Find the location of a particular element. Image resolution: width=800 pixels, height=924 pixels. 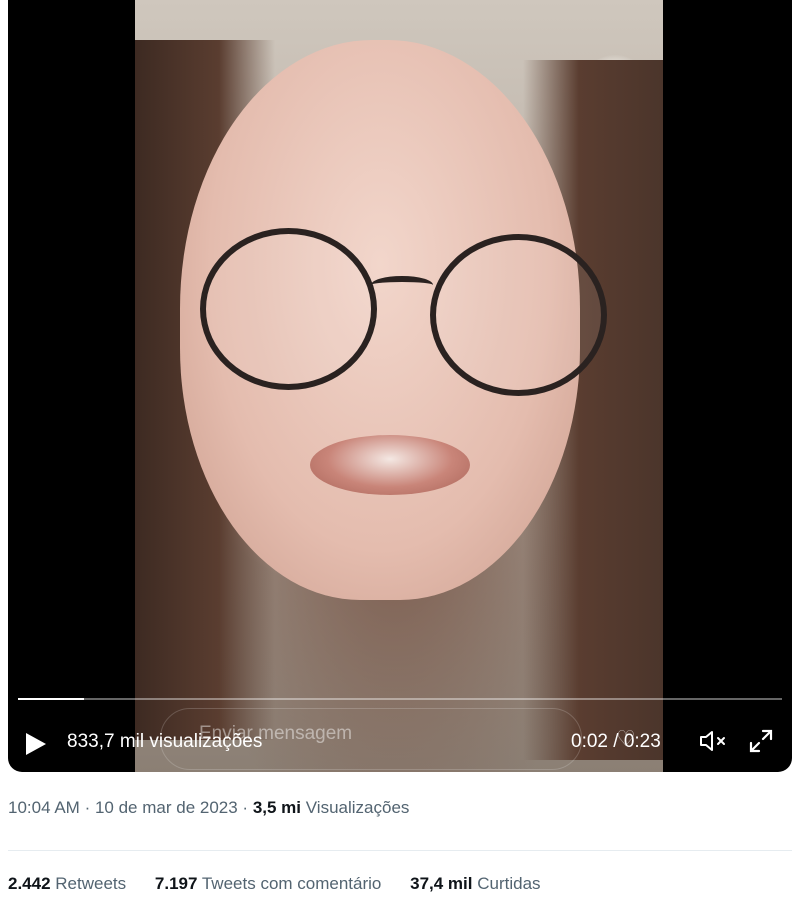

views-count: 3,5 mi is located at coordinates (277, 807).